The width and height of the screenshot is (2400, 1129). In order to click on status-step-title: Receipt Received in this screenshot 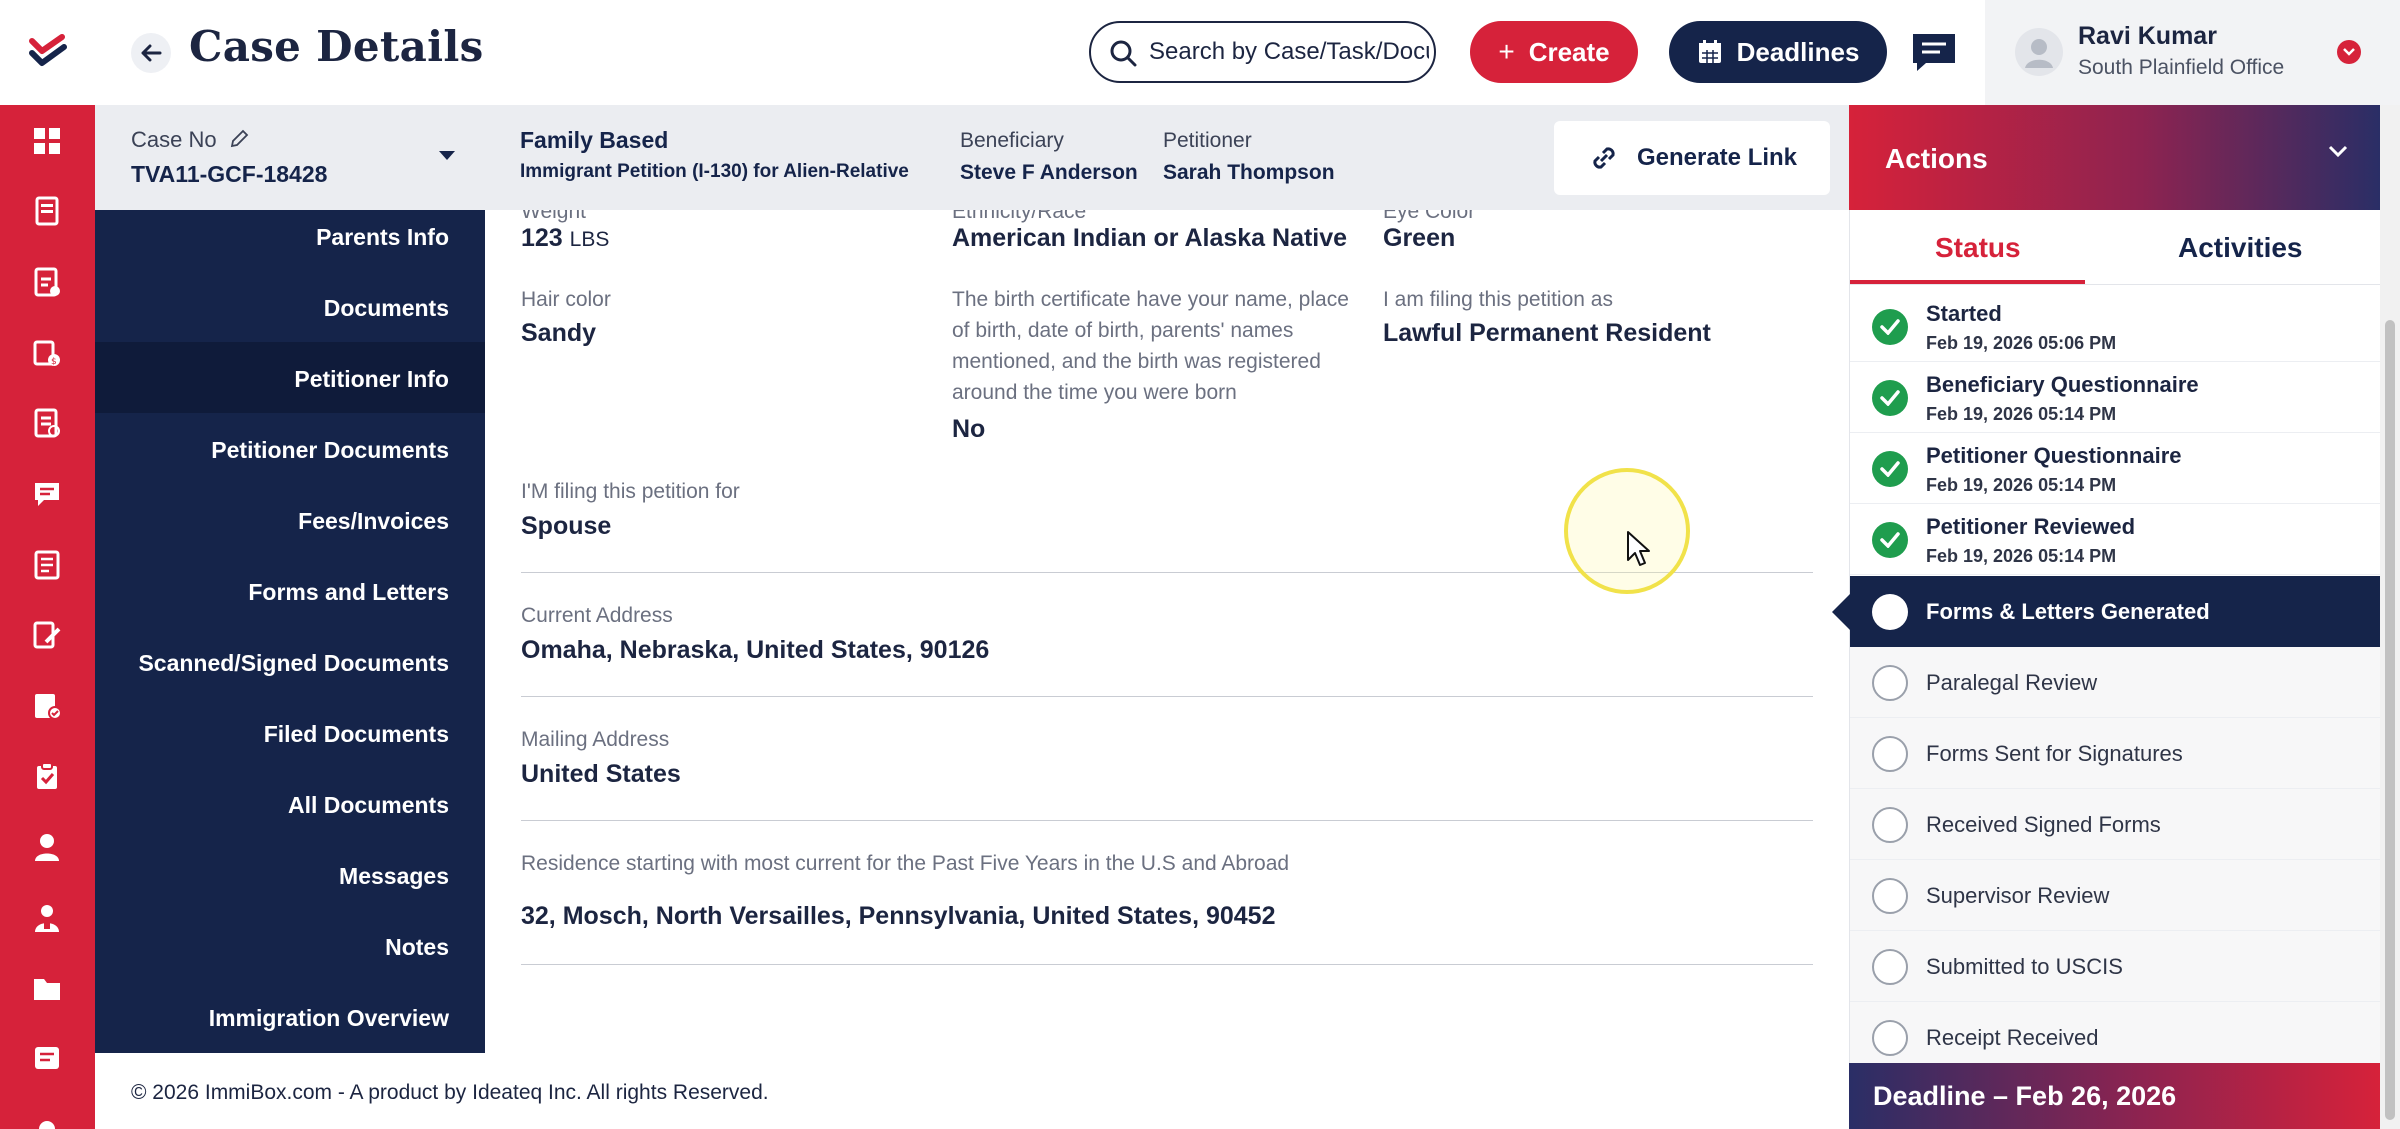, I will do `click(2012, 1037)`.